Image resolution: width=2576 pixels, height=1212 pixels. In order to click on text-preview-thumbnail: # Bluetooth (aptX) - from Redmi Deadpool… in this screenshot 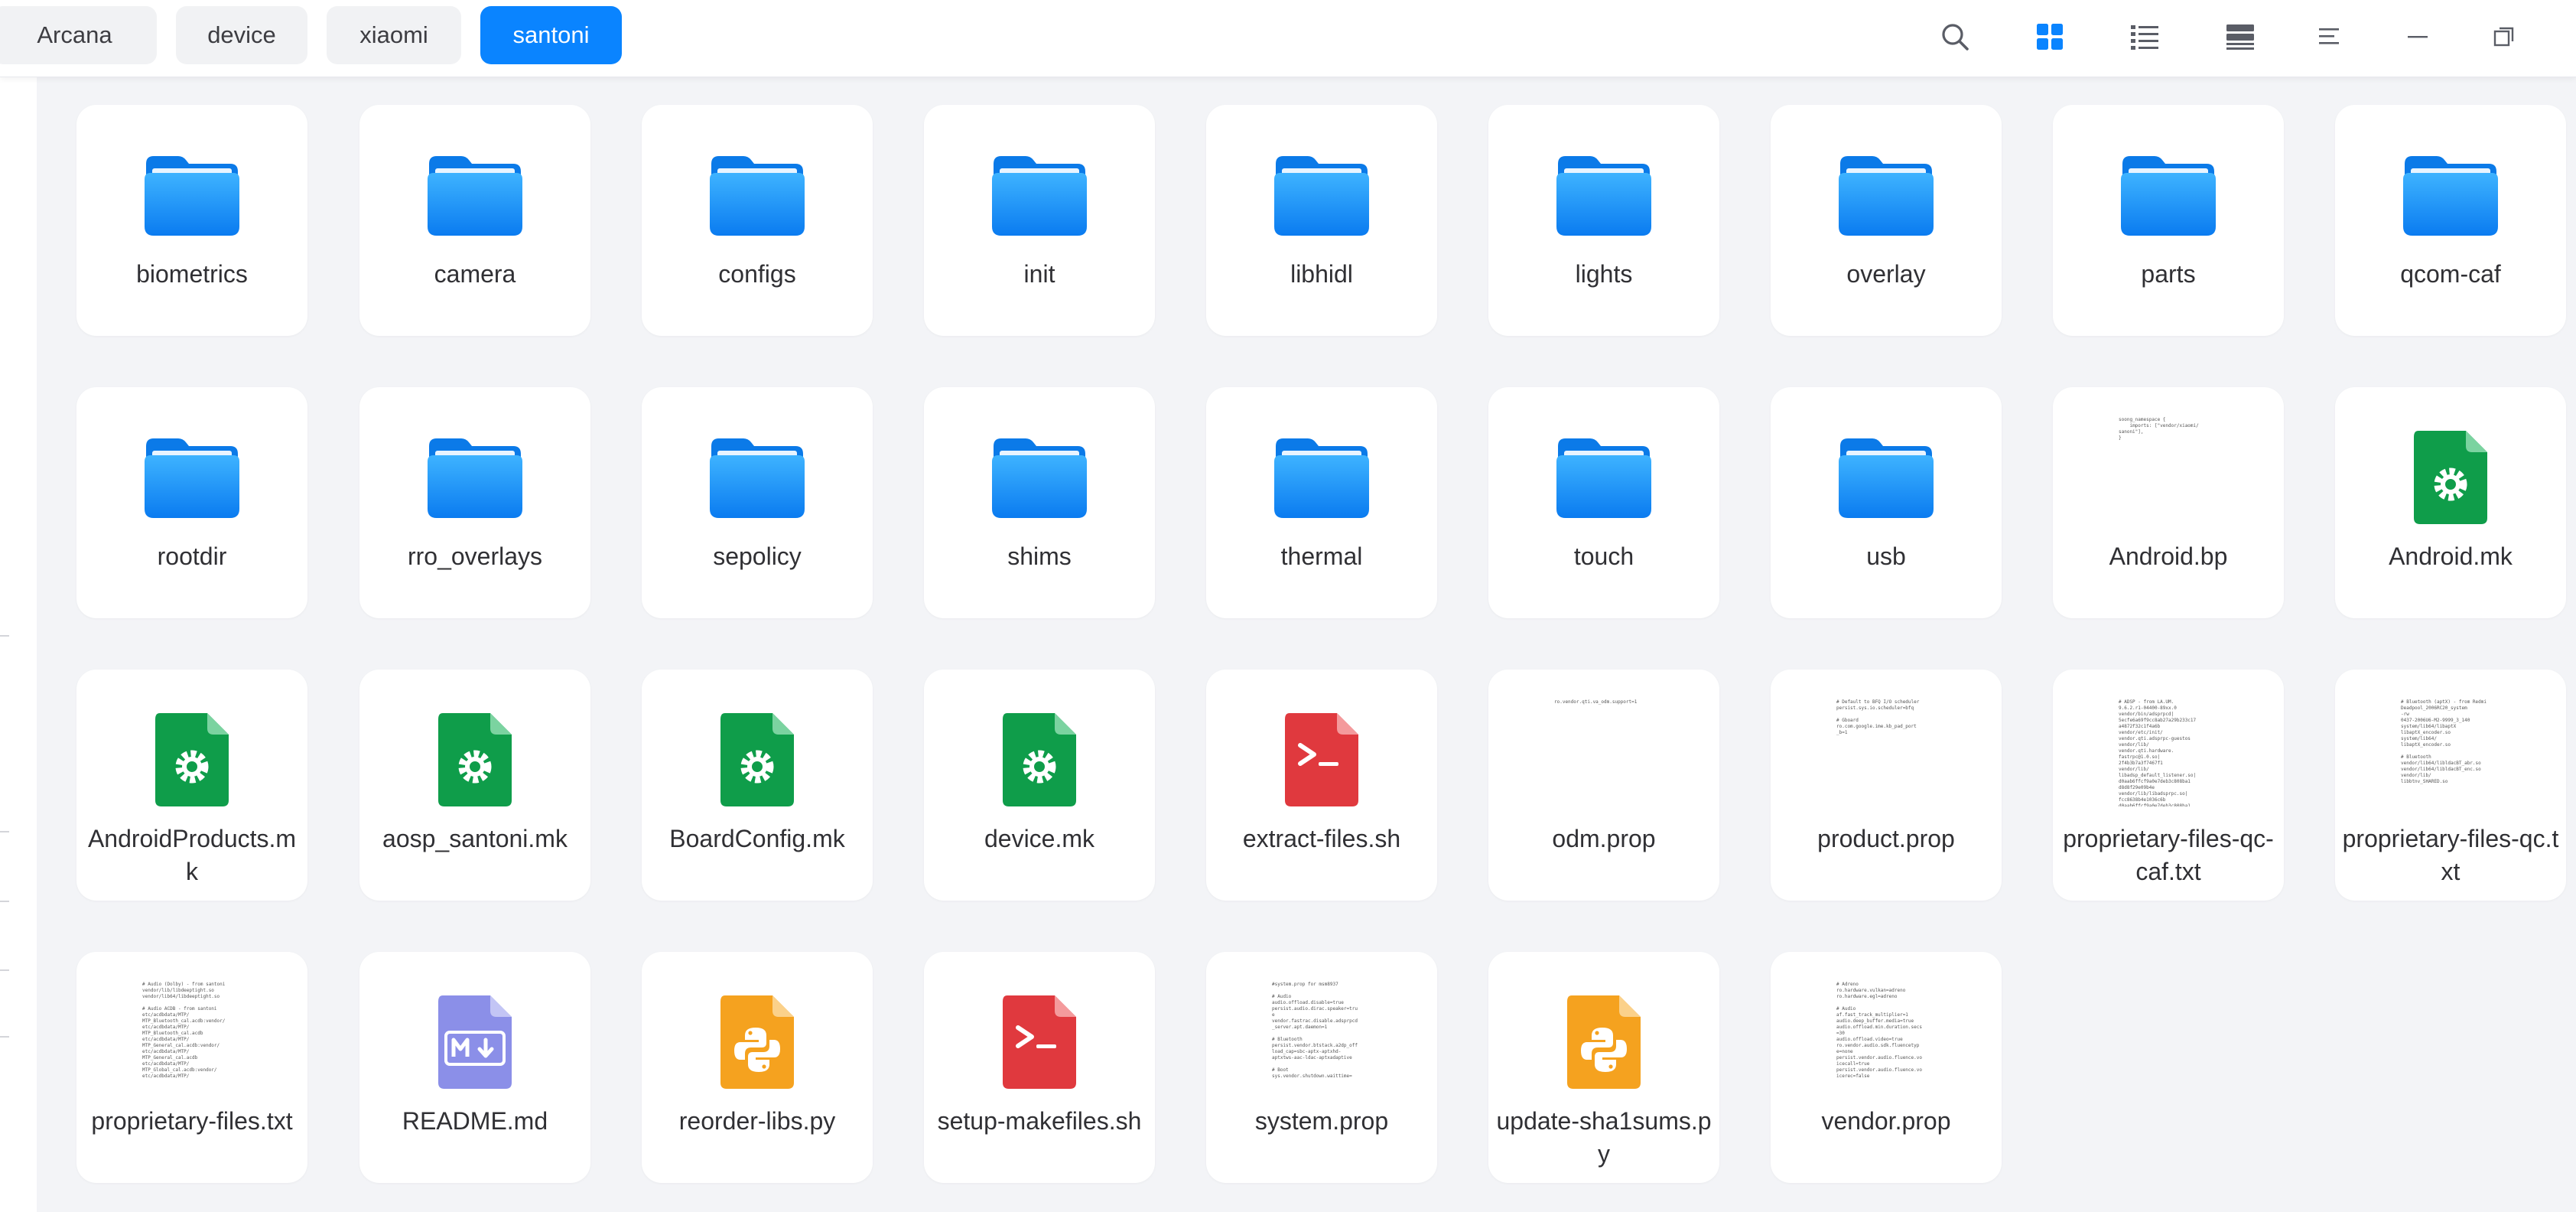, I will do `click(2450, 751)`.